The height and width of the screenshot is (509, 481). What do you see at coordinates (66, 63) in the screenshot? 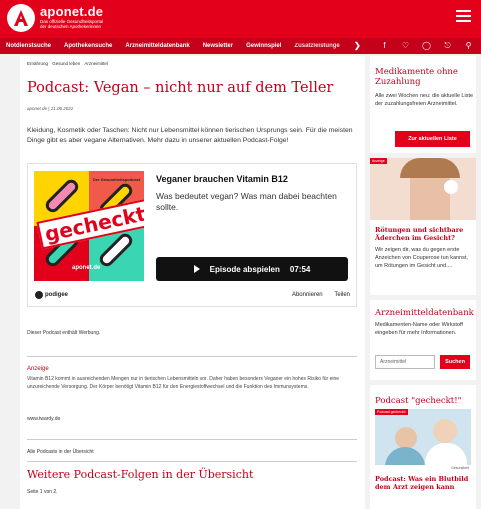
I see `breadcrumb-item: Gesund leben` at bounding box center [66, 63].